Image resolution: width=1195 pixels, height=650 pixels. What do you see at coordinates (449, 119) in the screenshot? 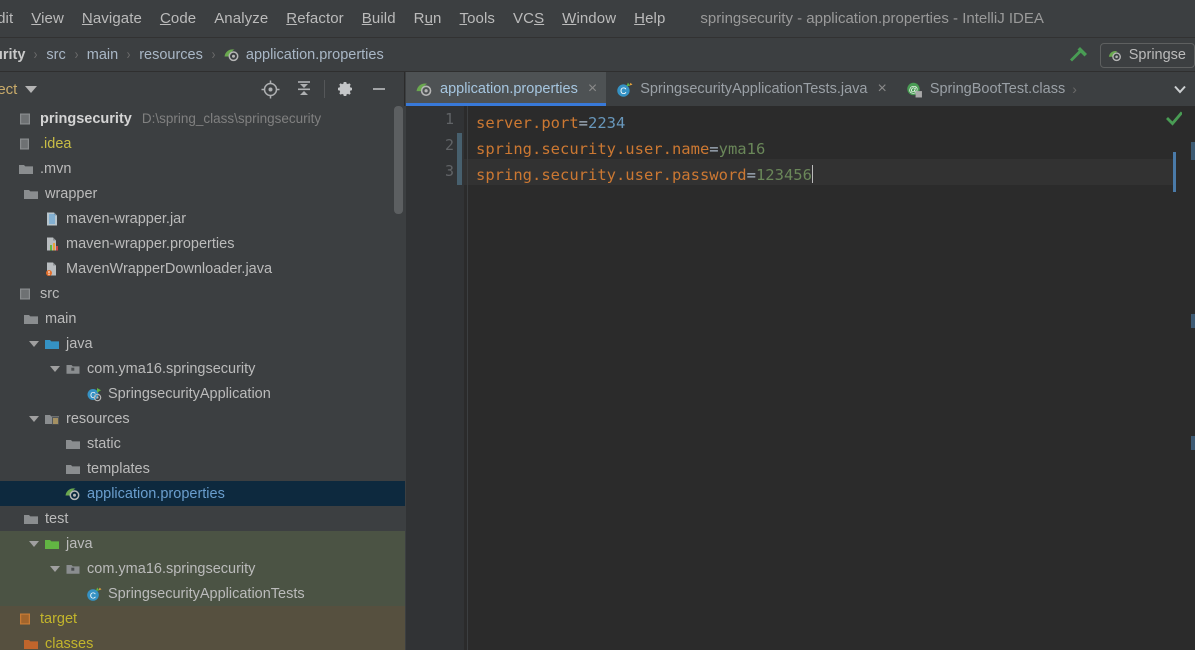
I see `line-number: 1` at bounding box center [449, 119].